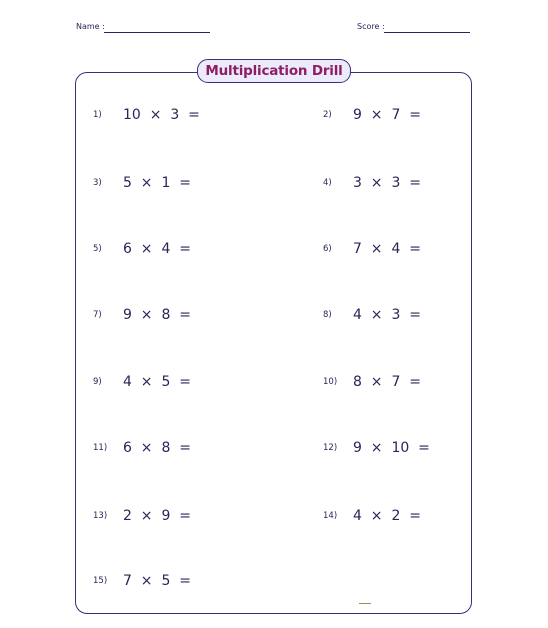 This screenshot has height=628, width=548. I want to click on problem-expression: 6 × 8 =, so click(157, 448).